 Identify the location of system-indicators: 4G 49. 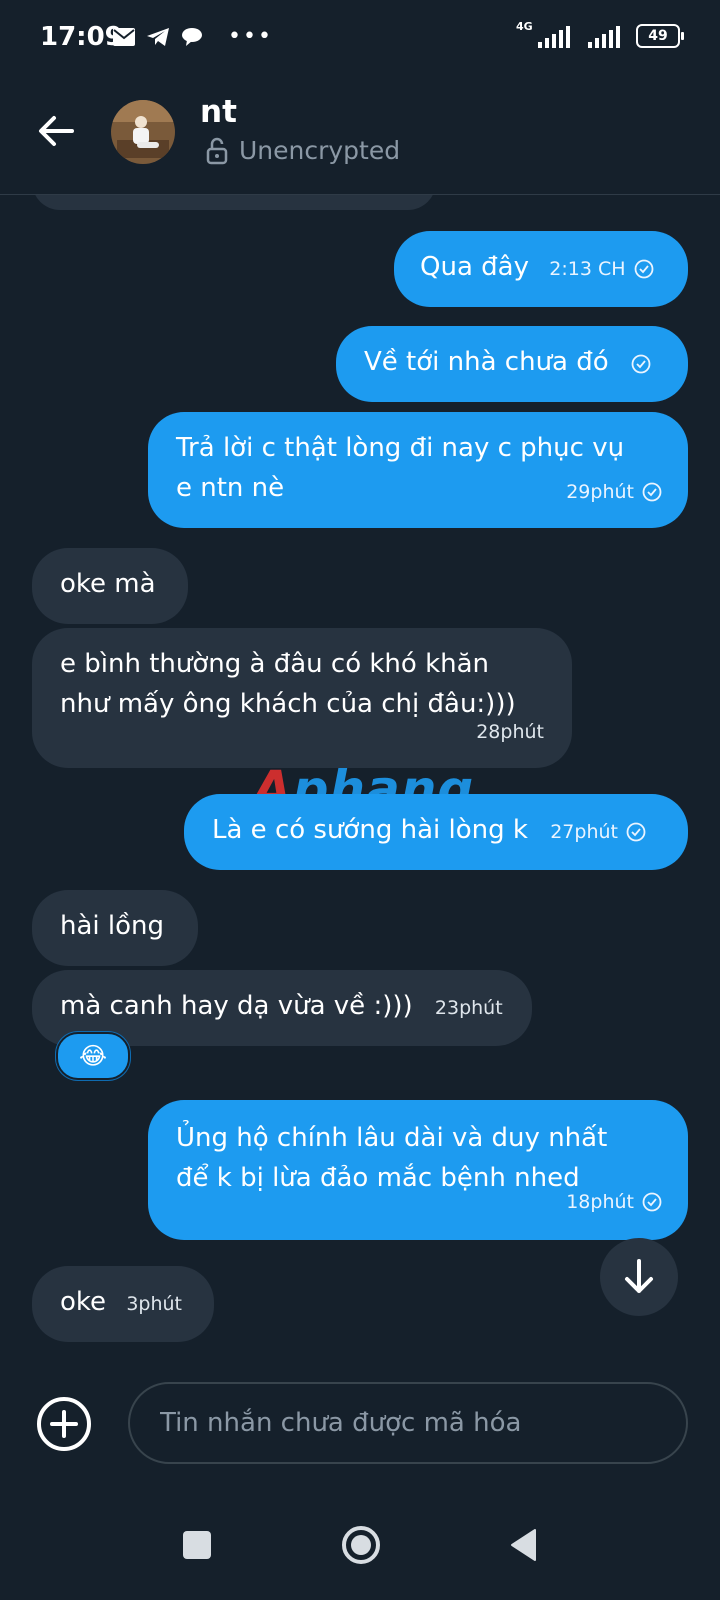
(600, 34).